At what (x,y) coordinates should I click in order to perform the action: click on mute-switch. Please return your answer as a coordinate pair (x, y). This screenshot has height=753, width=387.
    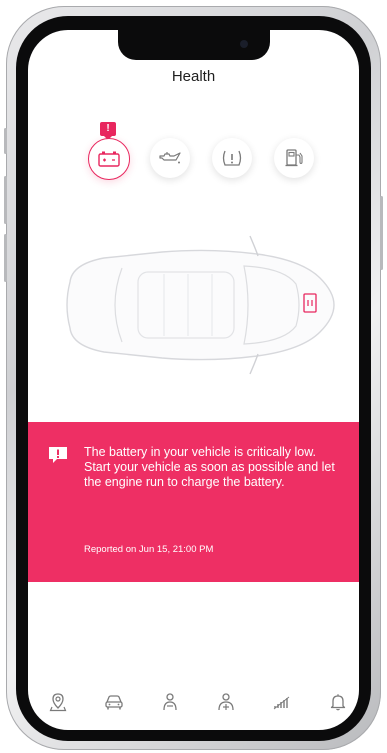
    Looking at the image, I should click on (5, 141).